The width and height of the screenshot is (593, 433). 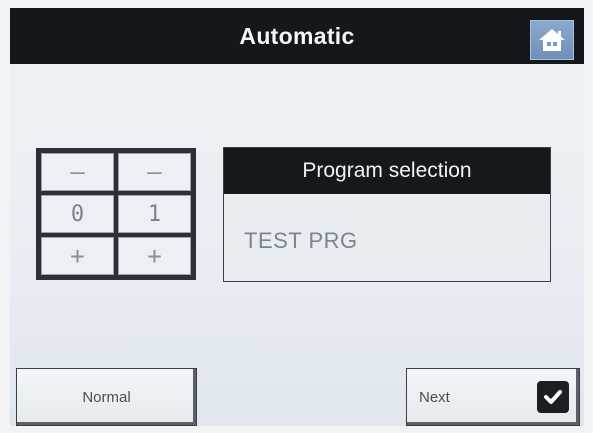 I want to click on tens-increment-button: +, so click(x=77, y=256).